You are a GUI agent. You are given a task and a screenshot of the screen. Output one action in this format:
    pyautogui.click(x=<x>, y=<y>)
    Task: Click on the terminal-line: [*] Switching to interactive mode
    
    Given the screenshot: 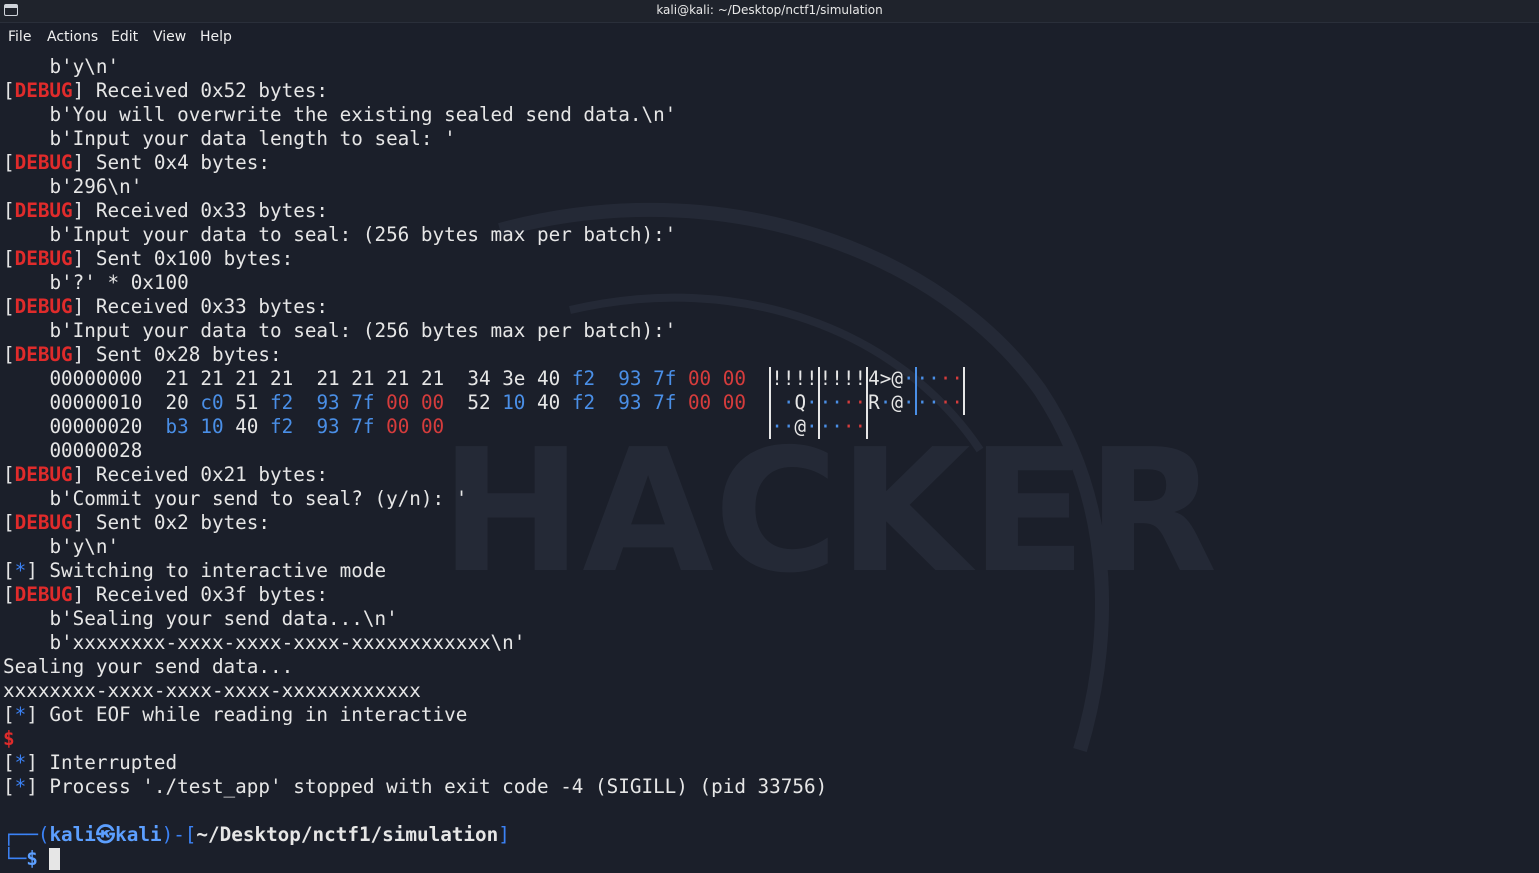 What is the action you would take?
    pyautogui.click(x=768, y=571)
    